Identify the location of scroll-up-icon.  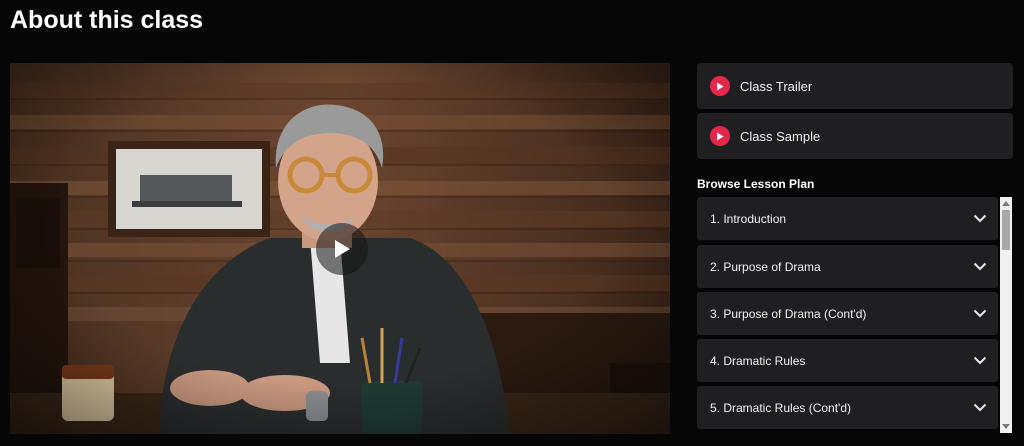
(1006, 203).